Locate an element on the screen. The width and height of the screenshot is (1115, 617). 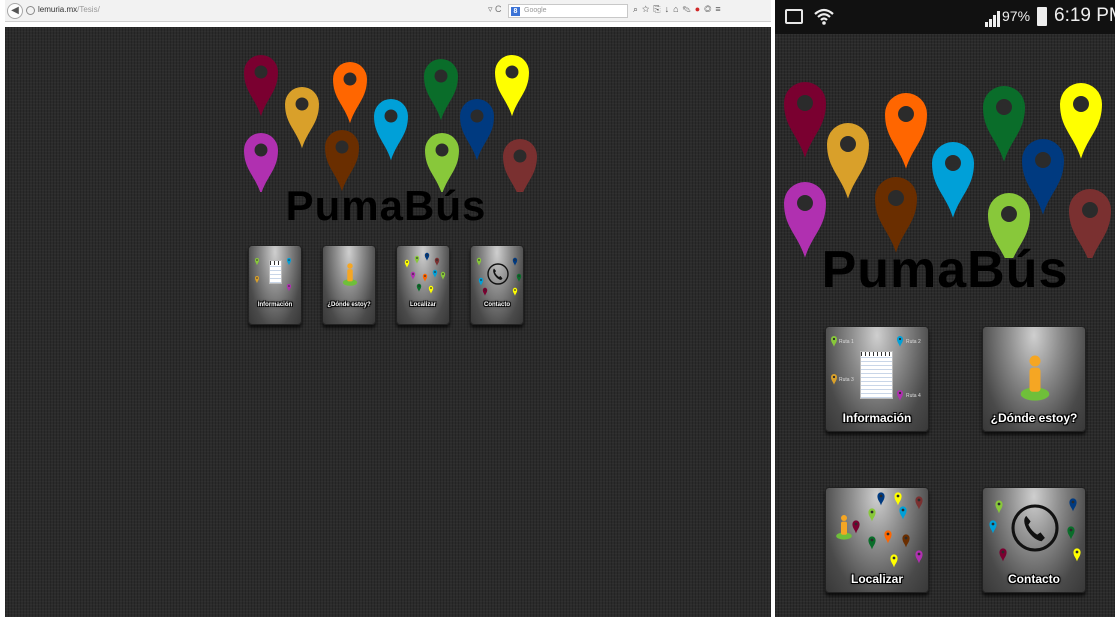
search-icon: ⌕ is located at coordinates (637, 9).